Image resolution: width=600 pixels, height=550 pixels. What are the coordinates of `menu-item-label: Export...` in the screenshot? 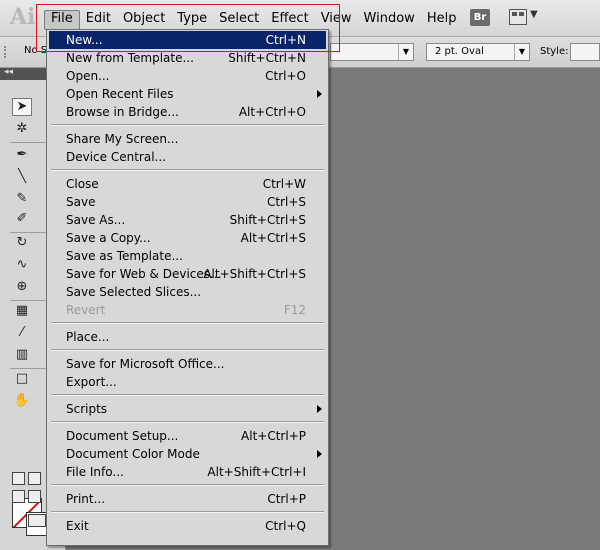 It's located at (91, 382).